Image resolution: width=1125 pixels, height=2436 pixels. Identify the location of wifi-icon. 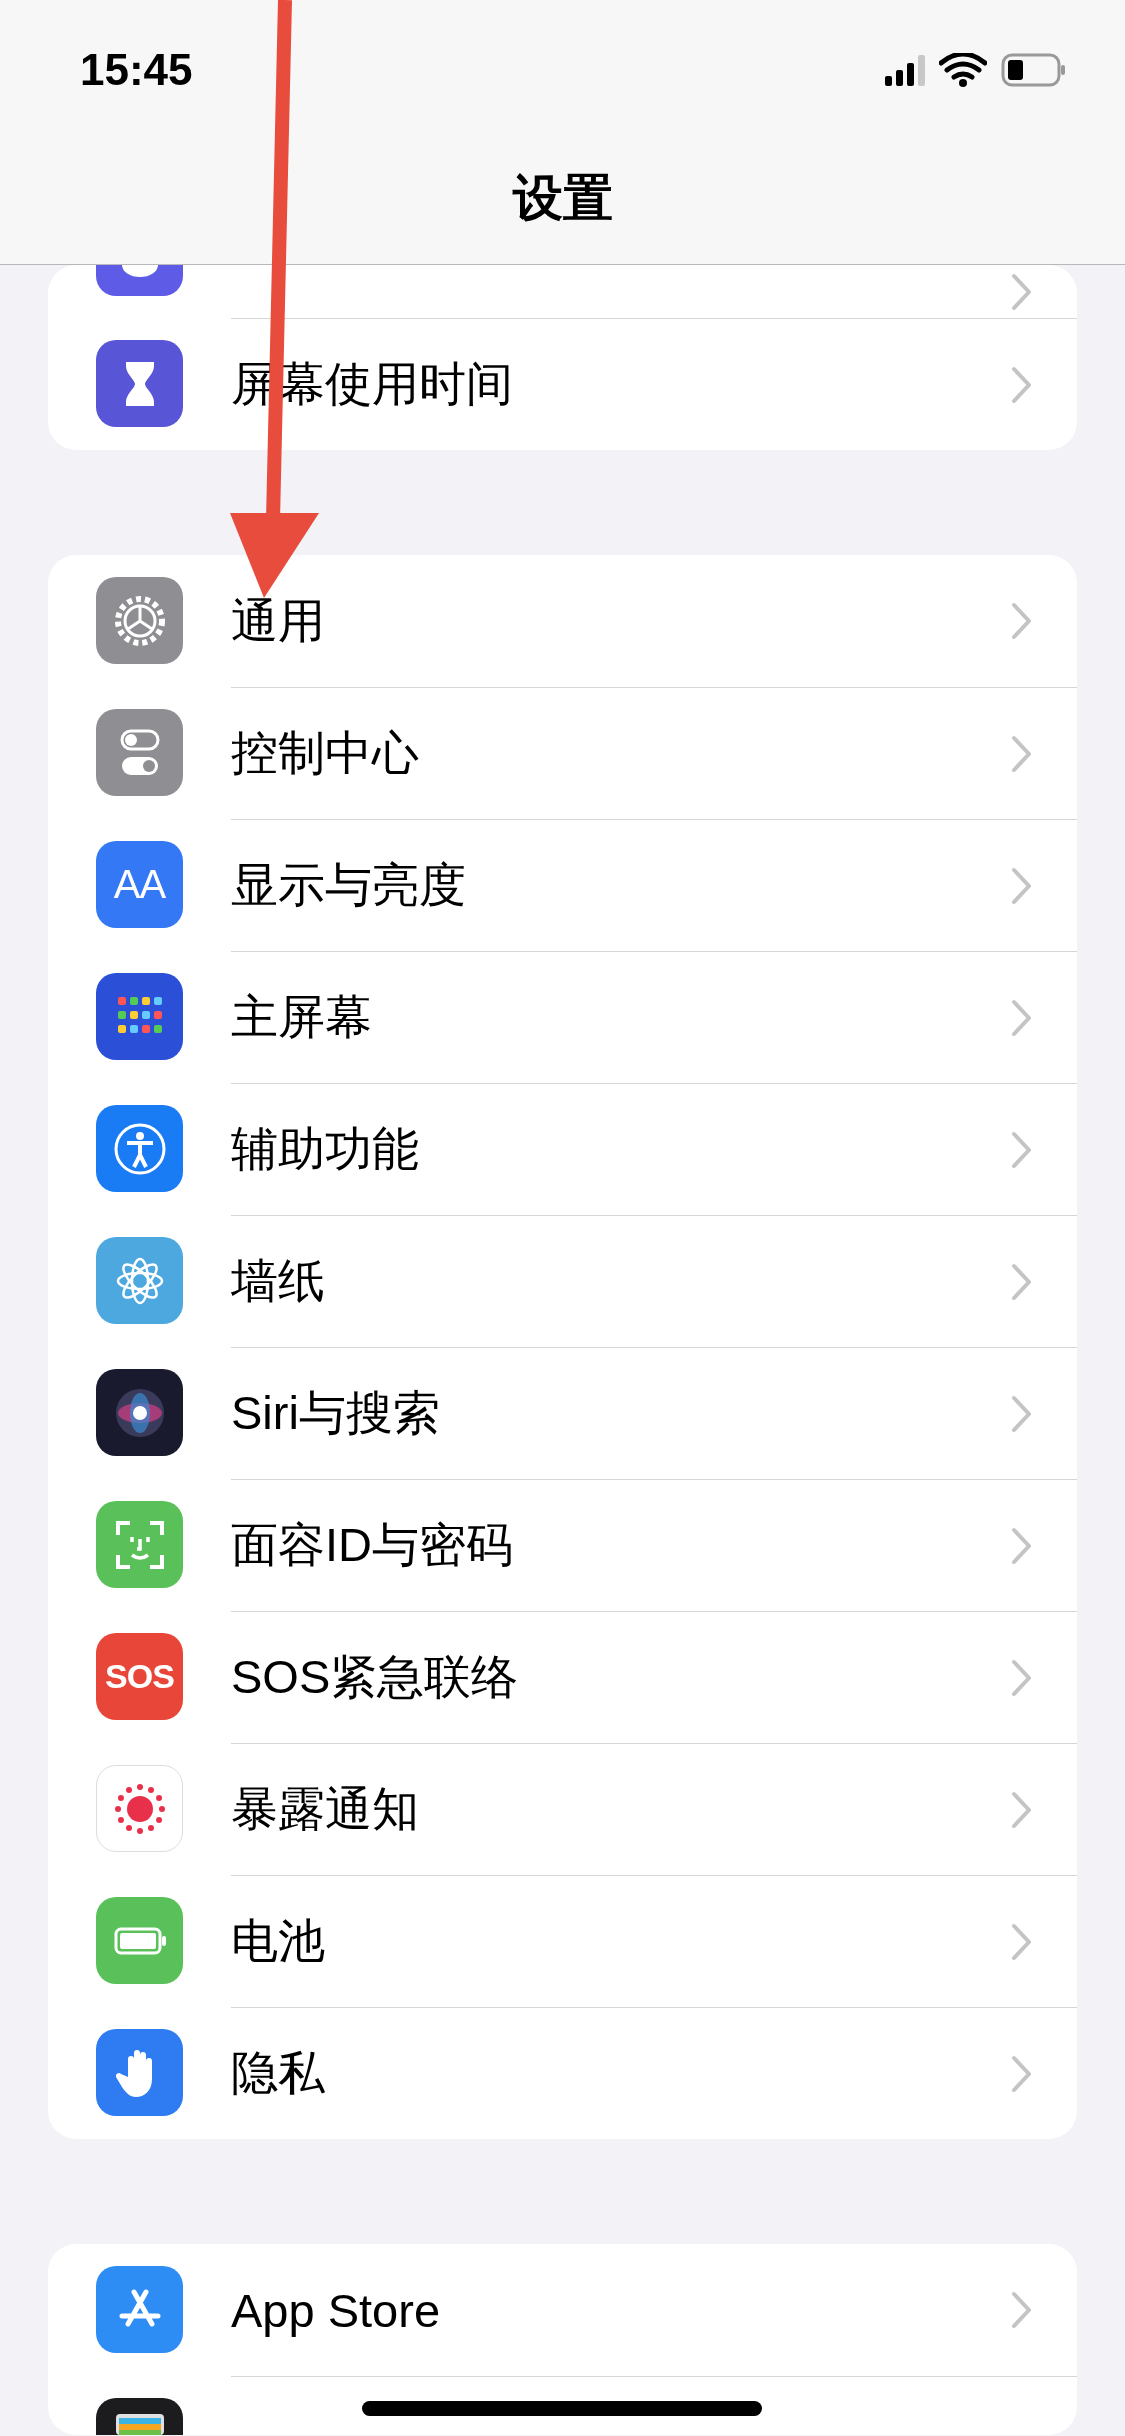
(963, 70).